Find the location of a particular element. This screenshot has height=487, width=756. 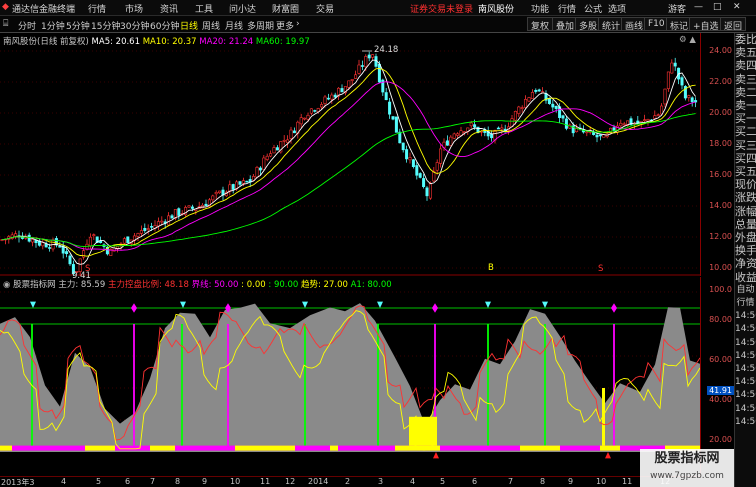

side-tab: 行情 is located at coordinates (745, 303).